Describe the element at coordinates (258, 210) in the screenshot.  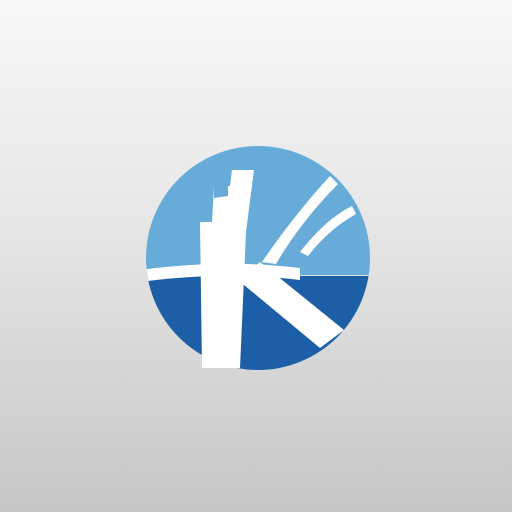
I see `logo-circle-upper` at that location.